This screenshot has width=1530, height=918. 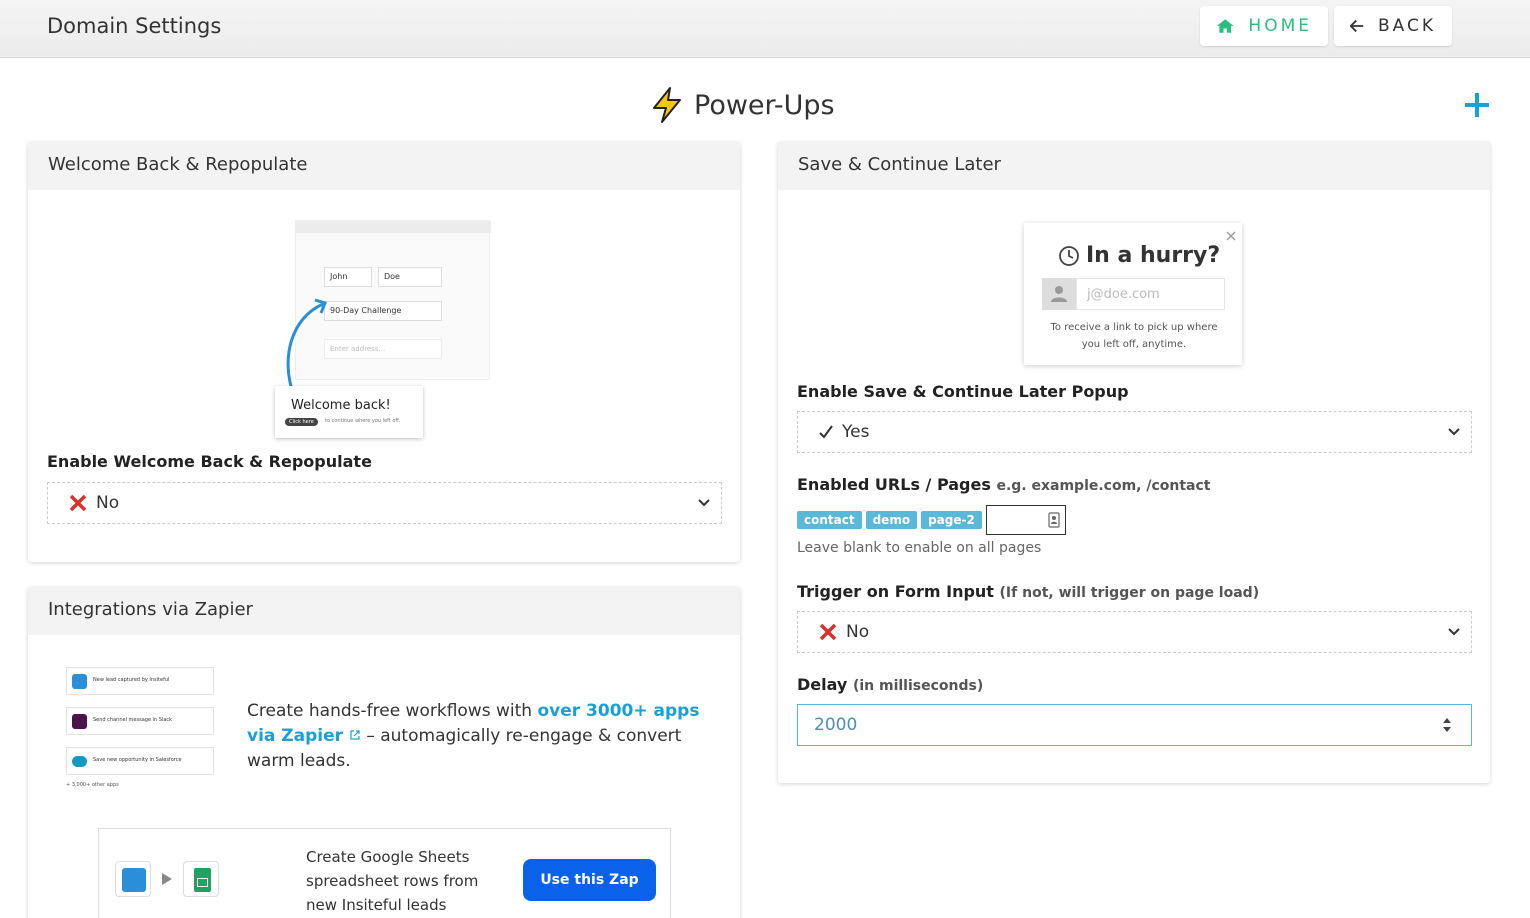 What do you see at coordinates (92, 785) in the screenshot?
I see `workflow-more-apps: + 3,000+ other apps` at bounding box center [92, 785].